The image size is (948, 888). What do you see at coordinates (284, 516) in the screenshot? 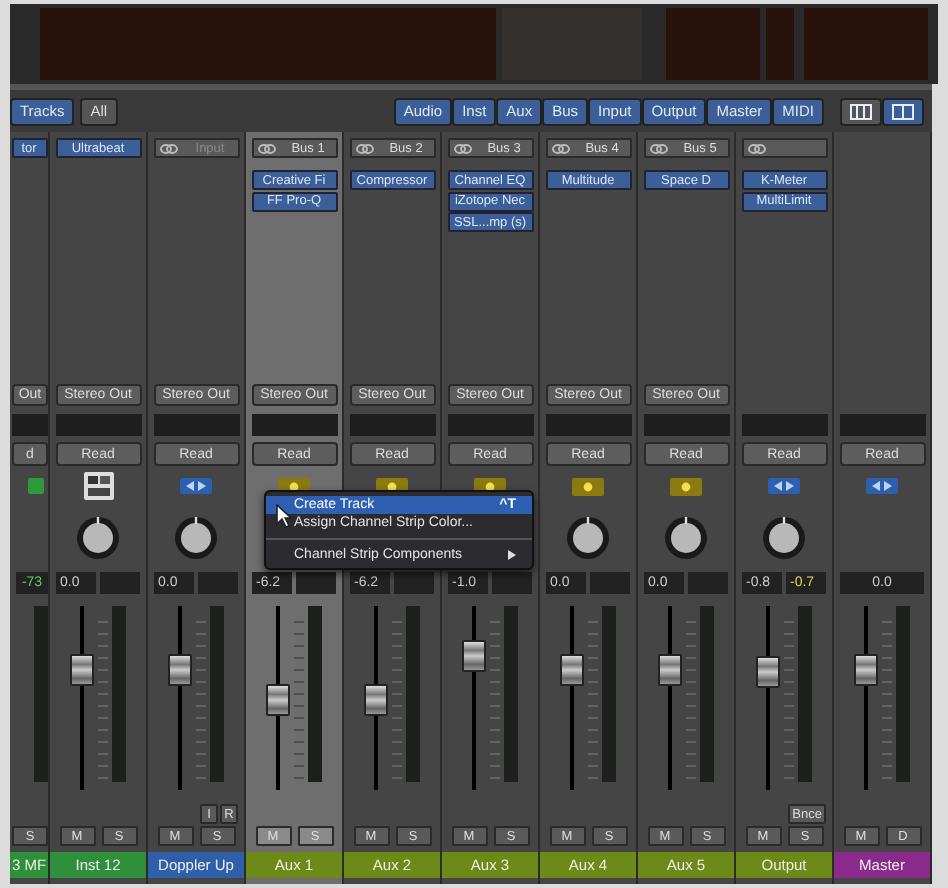
I see `cursor-icon` at bounding box center [284, 516].